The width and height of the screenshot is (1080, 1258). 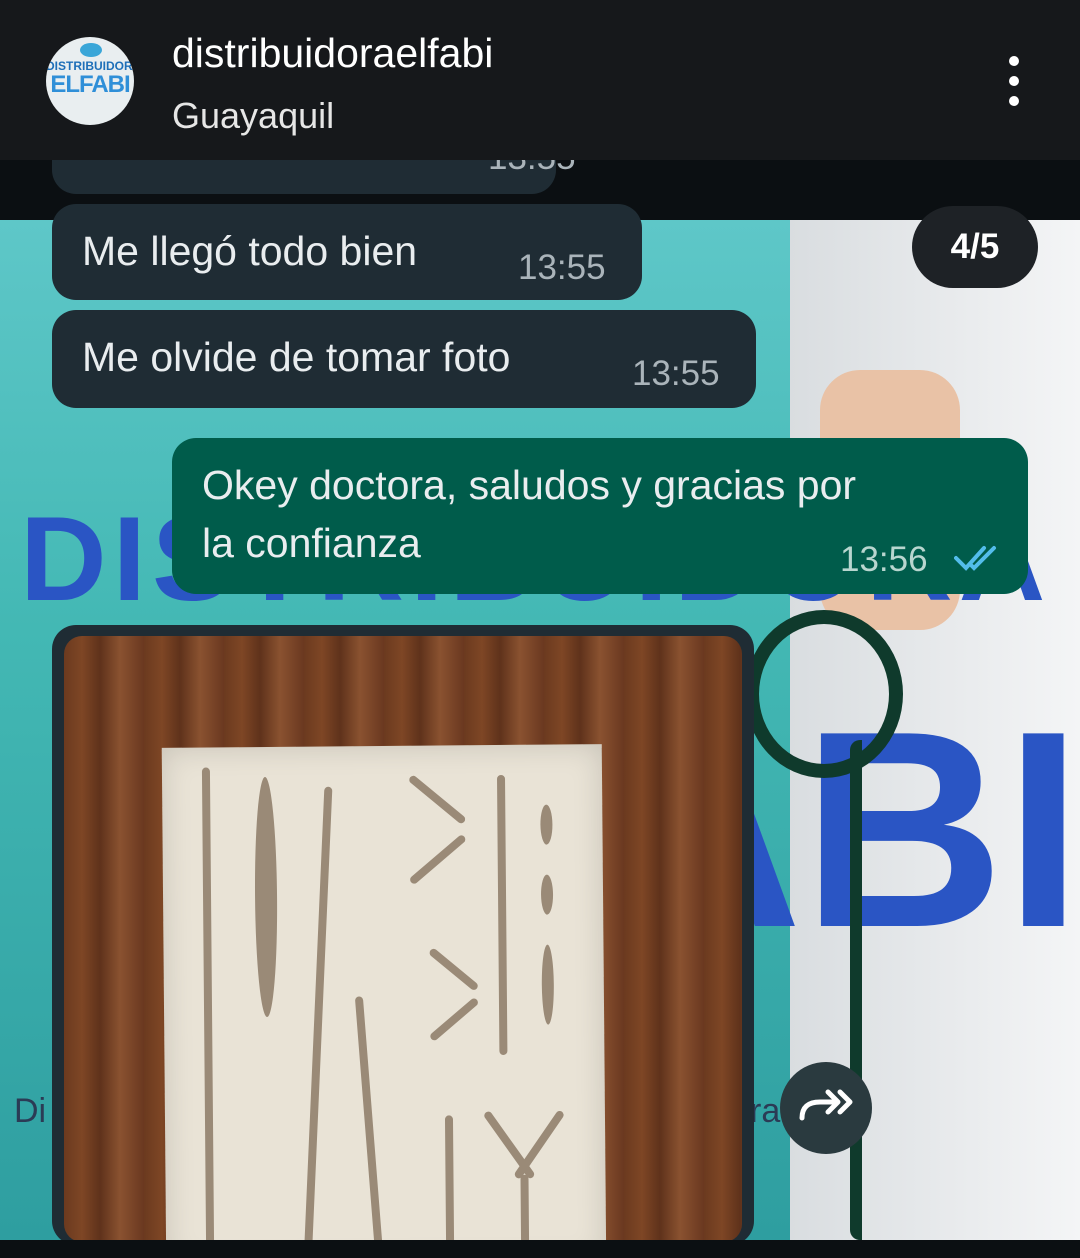 What do you see at coordinates (296, 357) in the screenshot?
I see `message-text: Me olvide de tomar foto` at bounding box center [296, 357].